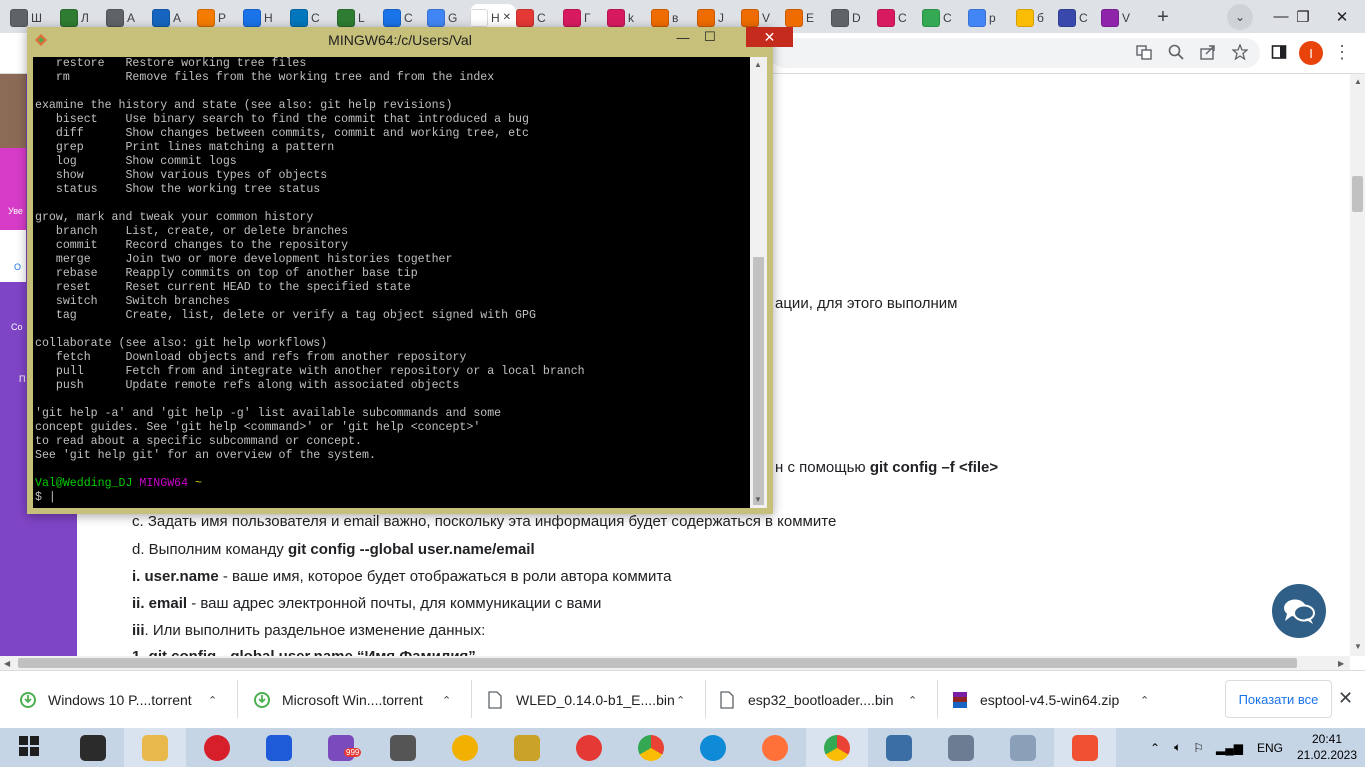 The width and height of the screenshot is (1365, 767). What do you see at coordinates (1342, 52) in the screenshot?
I see `browser-menu-icon: ⋮` at bounding box center [1342, 52].